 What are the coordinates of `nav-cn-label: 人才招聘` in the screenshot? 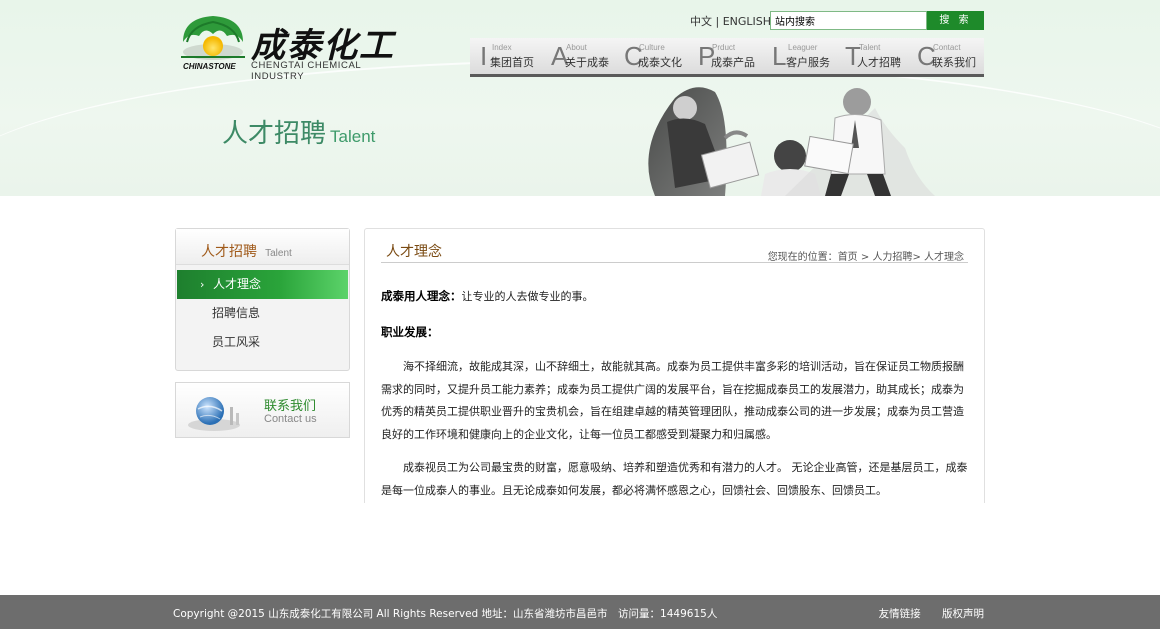 It's located at (879, 62).